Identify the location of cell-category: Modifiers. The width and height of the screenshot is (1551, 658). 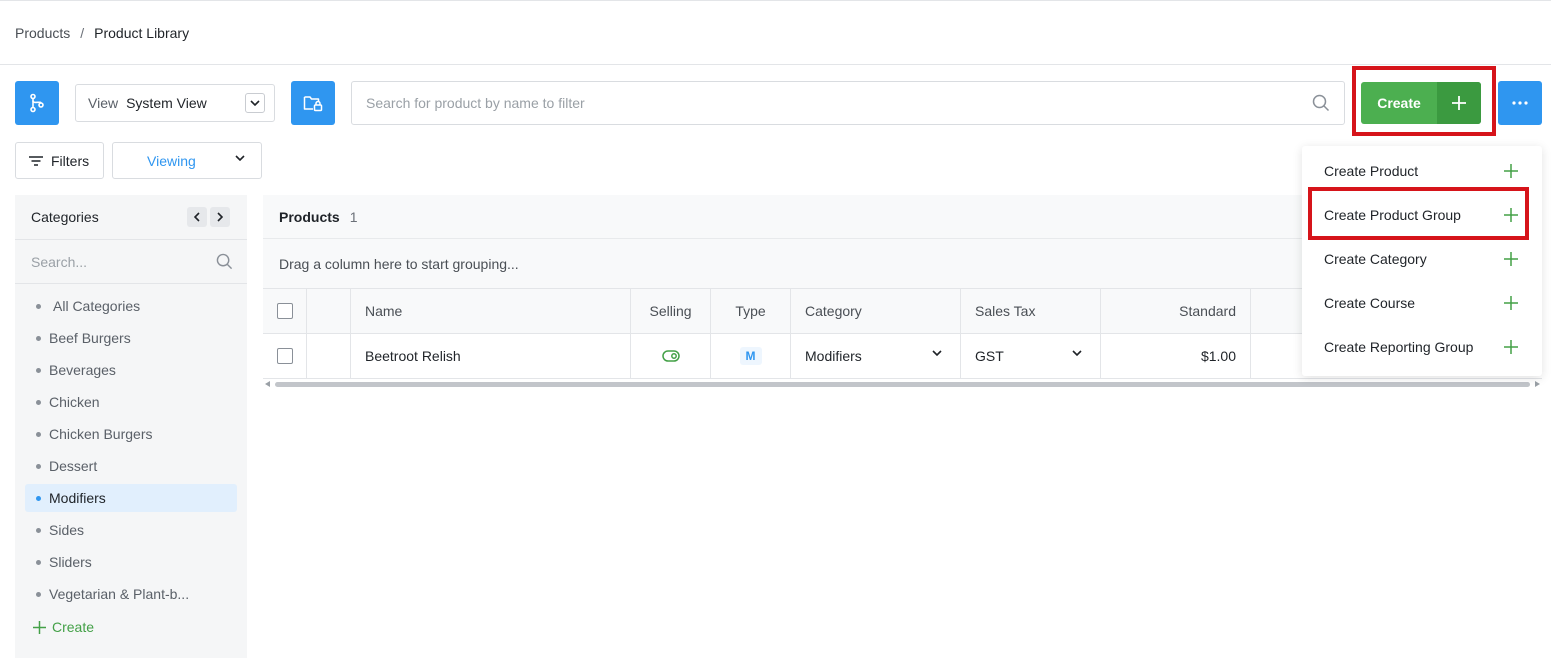
(876, 356).